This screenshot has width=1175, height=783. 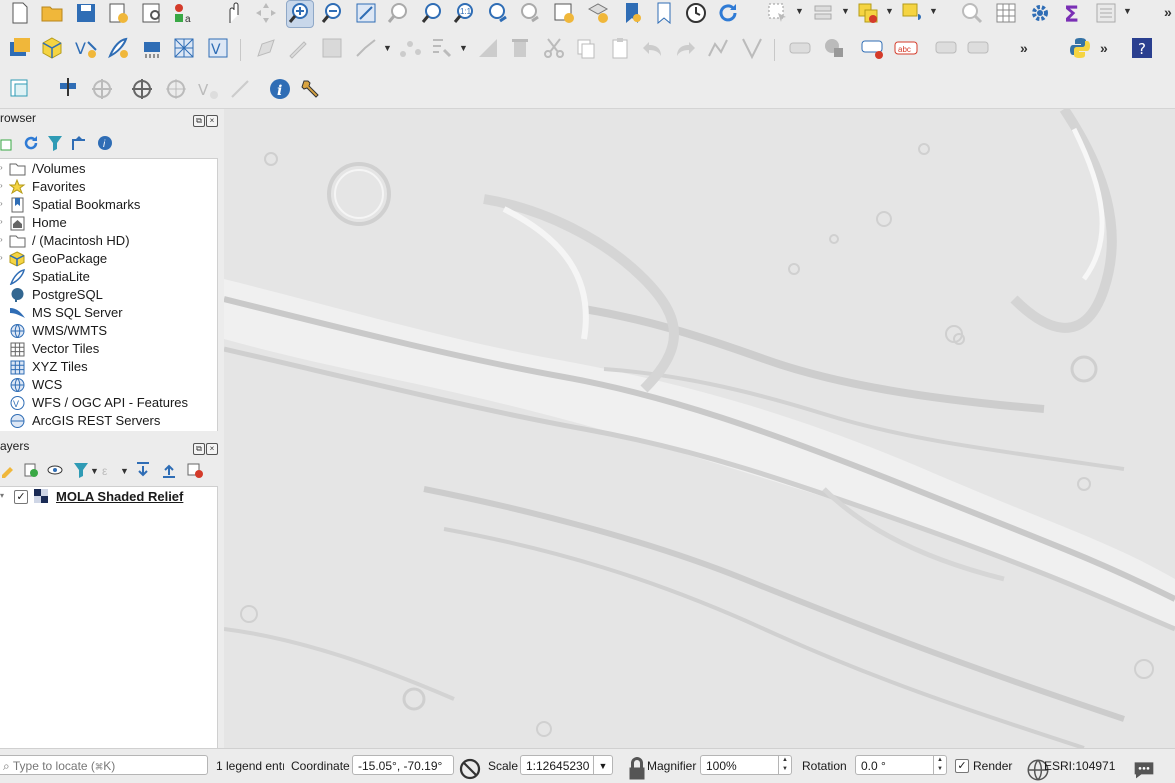 I want to click on tree-item: ›/Volumes, so click(x=108, y=169).